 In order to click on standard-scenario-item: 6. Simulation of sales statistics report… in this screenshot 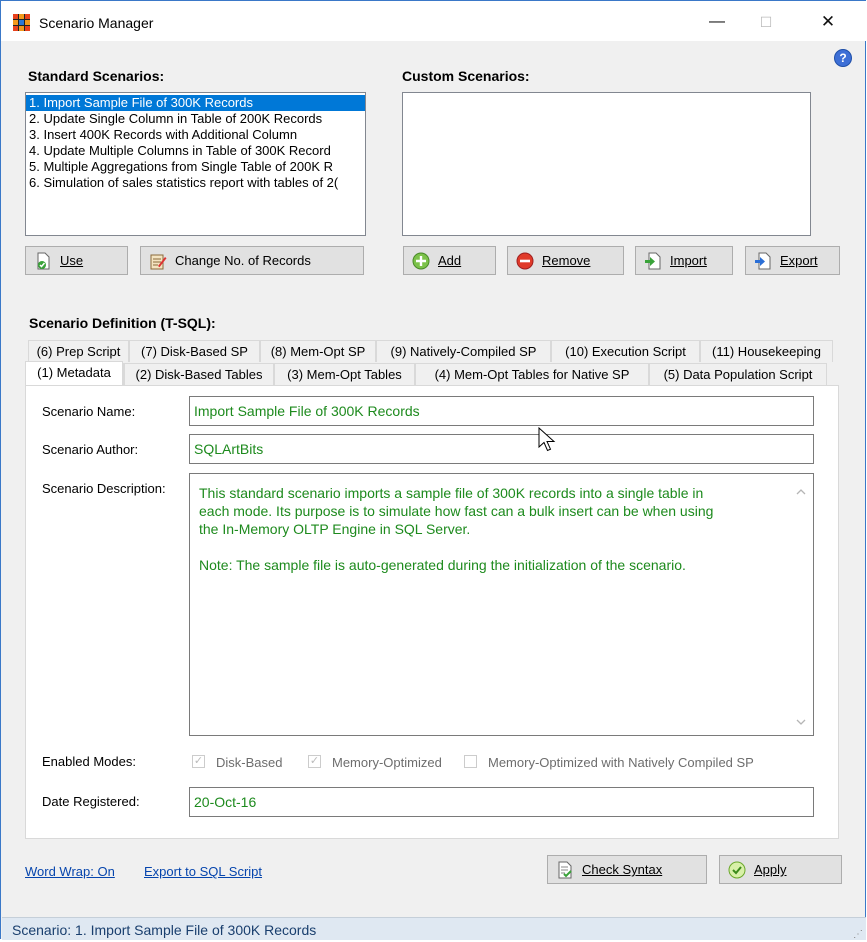, I will do `click(195, 183)`.